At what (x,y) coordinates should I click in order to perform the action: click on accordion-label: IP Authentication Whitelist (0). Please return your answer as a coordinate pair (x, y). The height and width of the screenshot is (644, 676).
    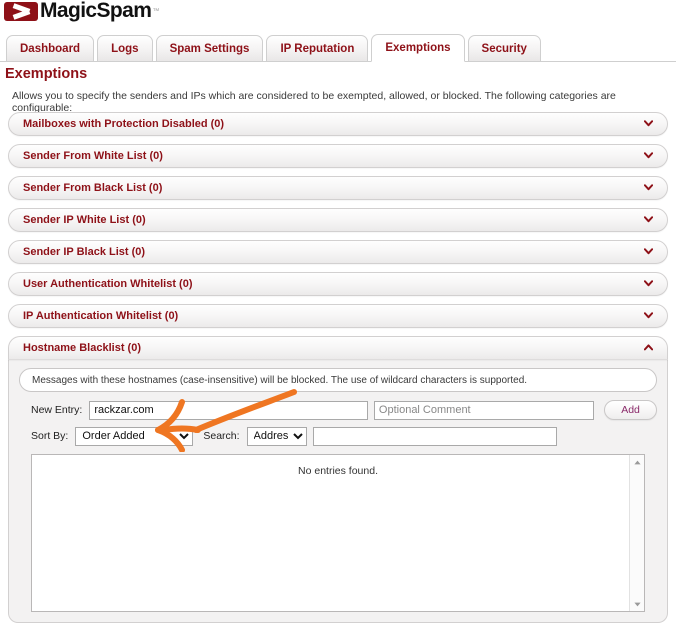
    Looking at the image, I should click on (101, 316).